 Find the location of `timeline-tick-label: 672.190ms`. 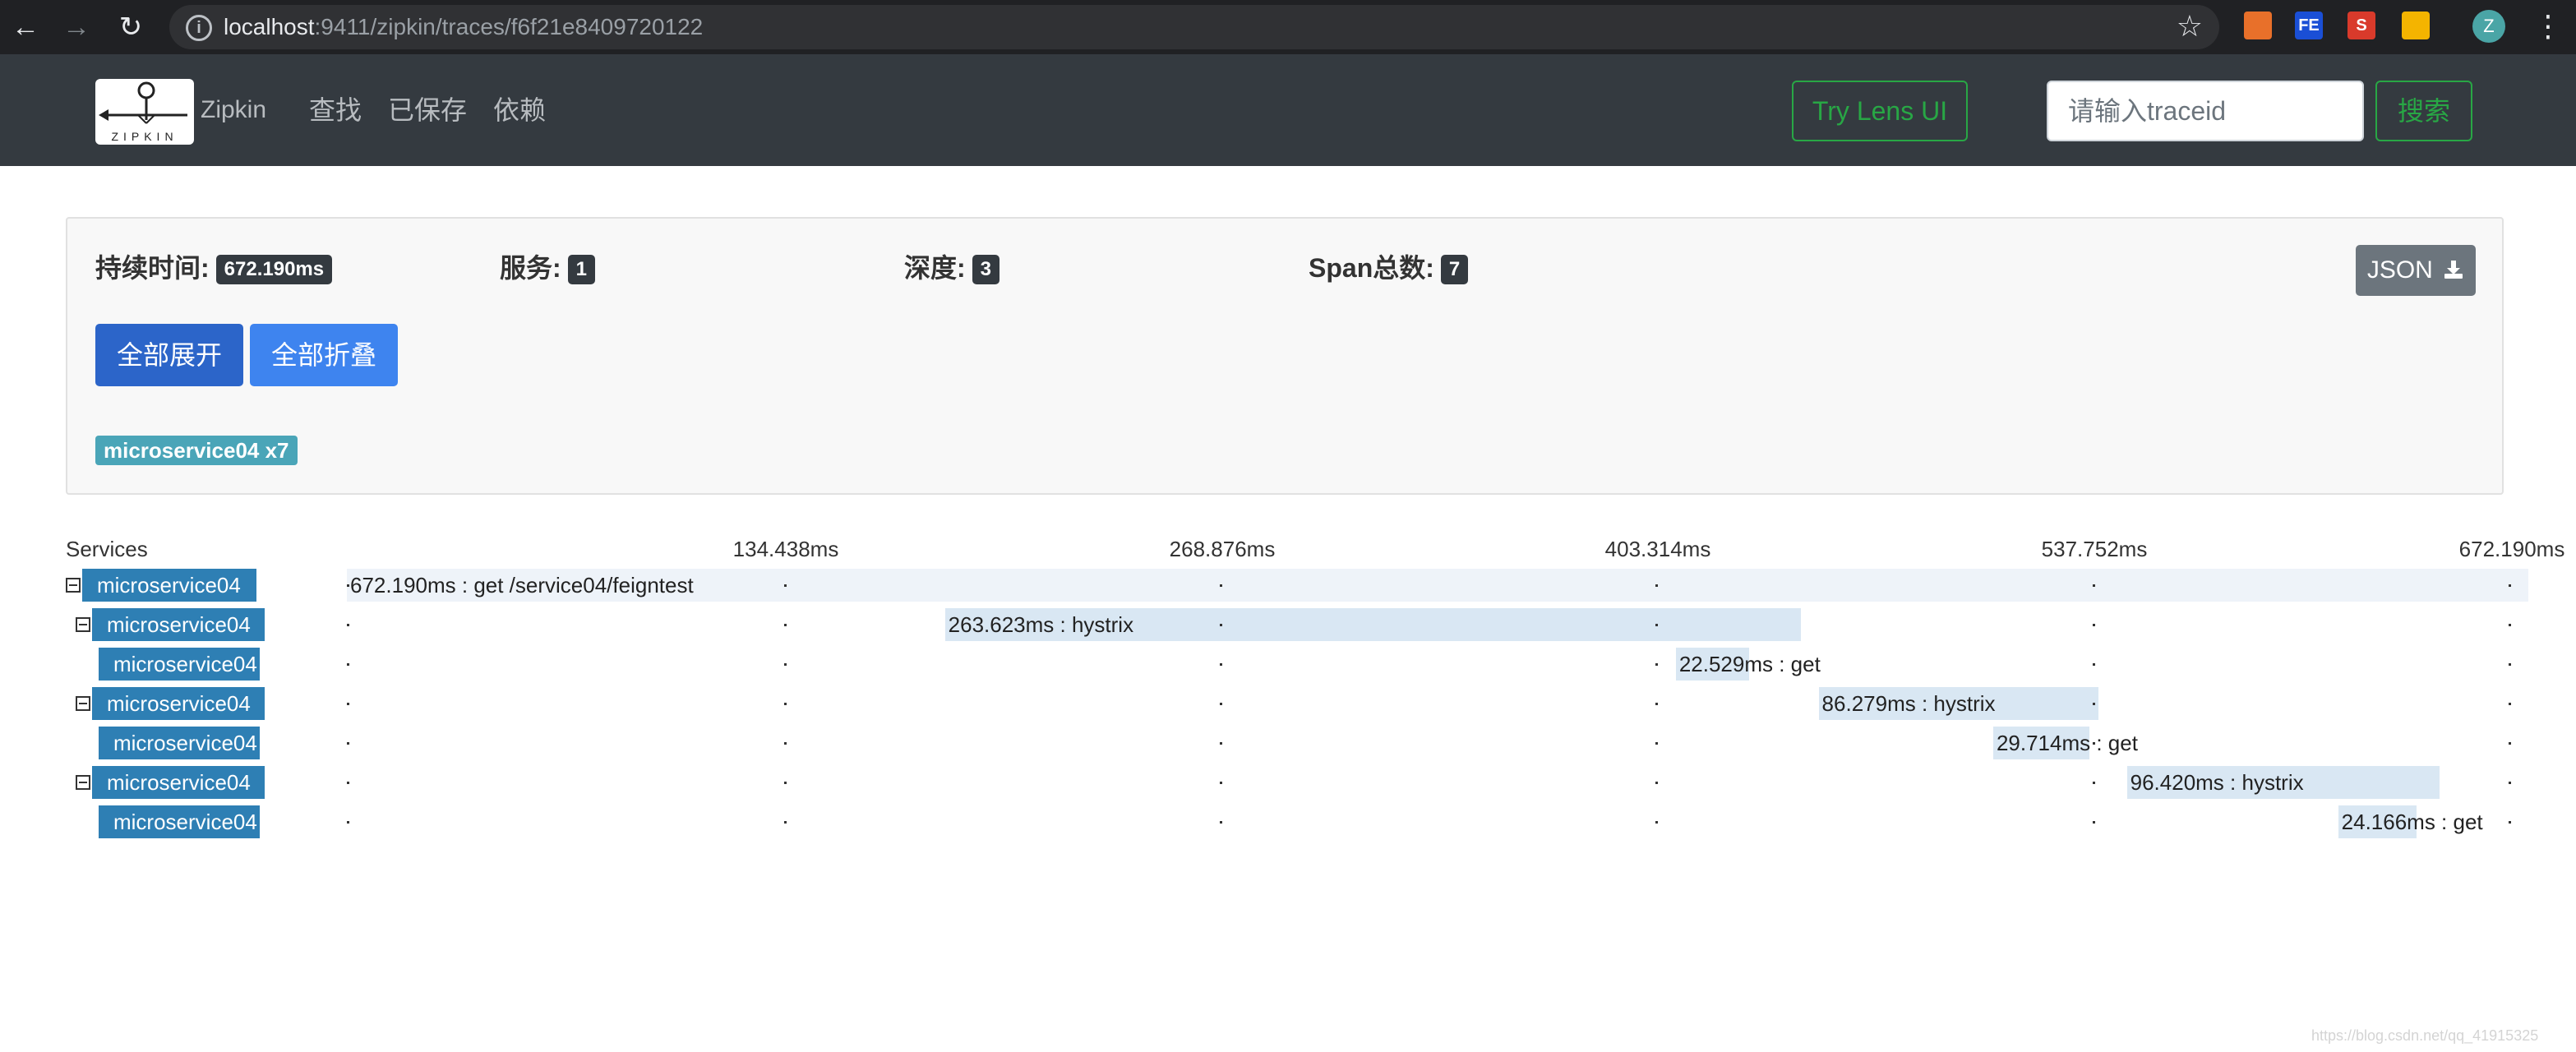

timeline-tick-label: 672.190ms is located at coordinates (2512, 549).